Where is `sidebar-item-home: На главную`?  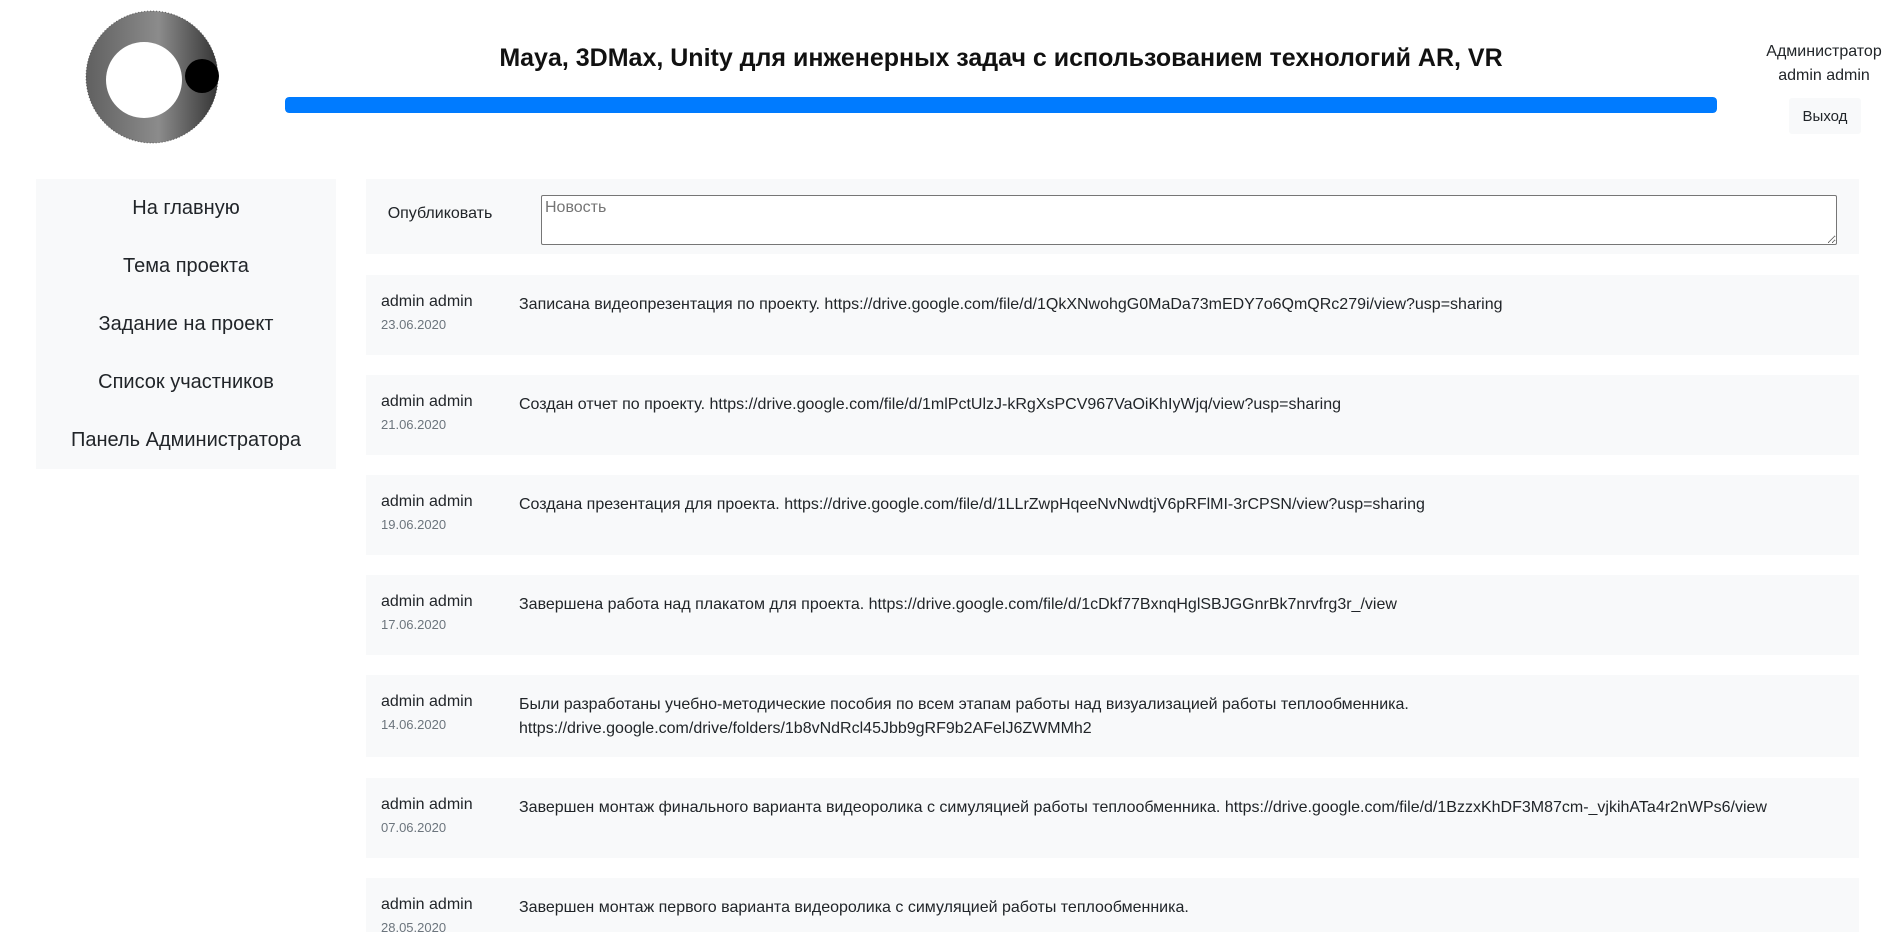 sidebar-item-home: На главную is located at coordinates (186, 208).